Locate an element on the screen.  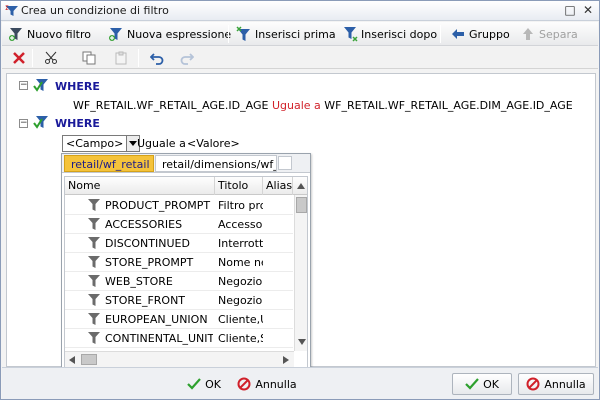
paste-icon is located at coordinates (121, 58).